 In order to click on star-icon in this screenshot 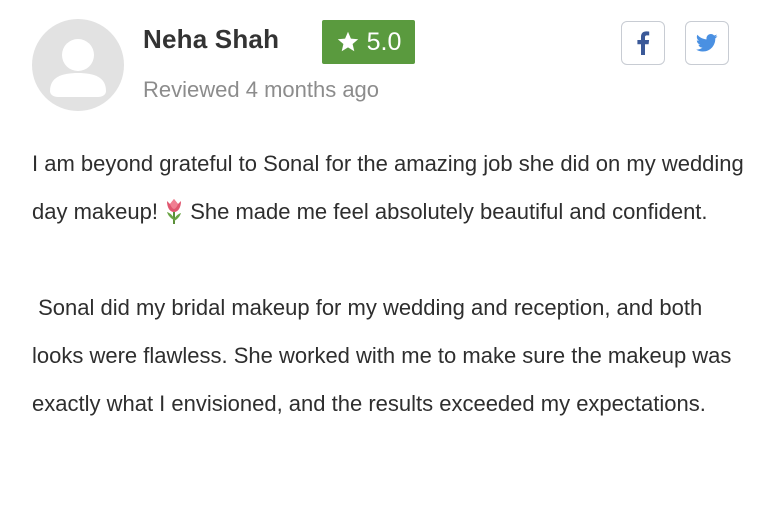, I will do `click(347, 41)`.